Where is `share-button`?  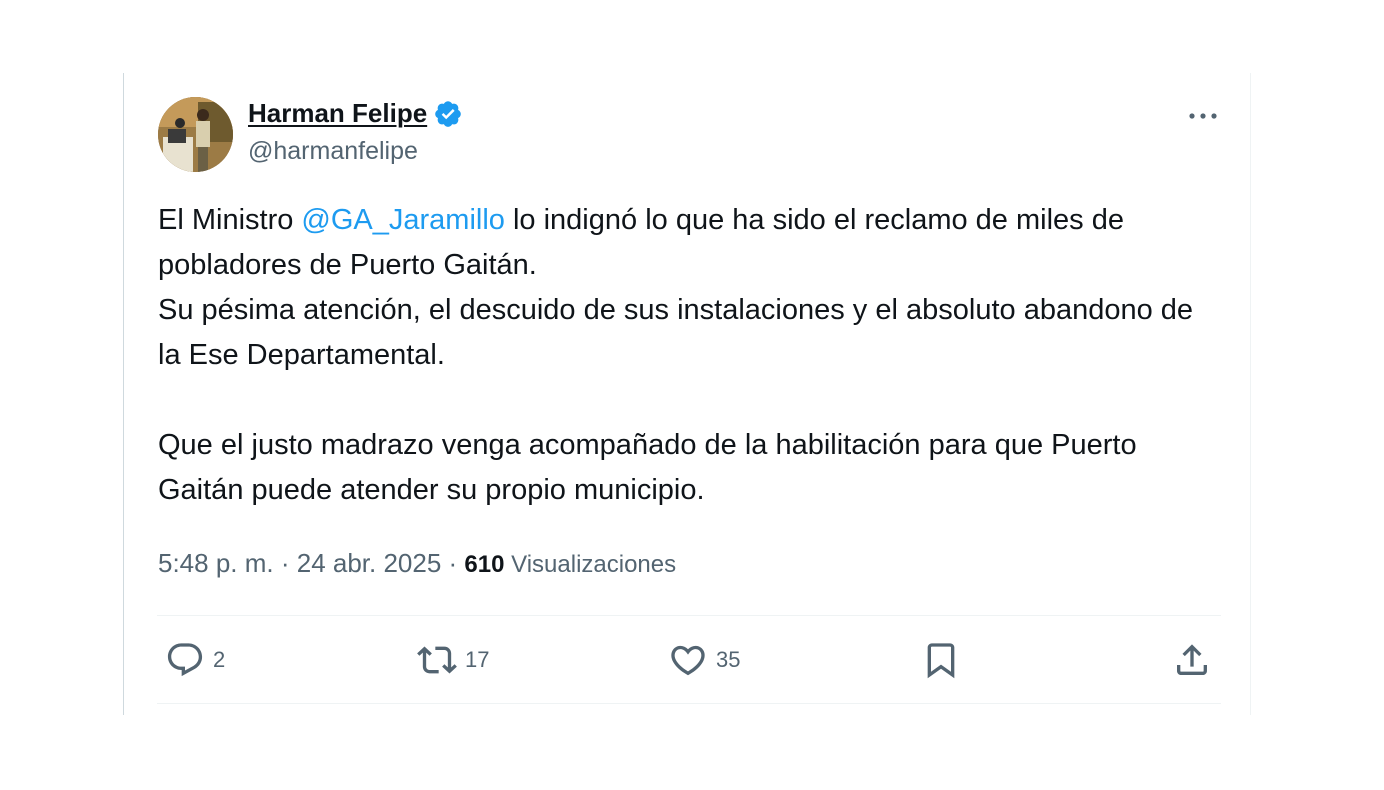
share-button is located at coordinates (1192, 660).